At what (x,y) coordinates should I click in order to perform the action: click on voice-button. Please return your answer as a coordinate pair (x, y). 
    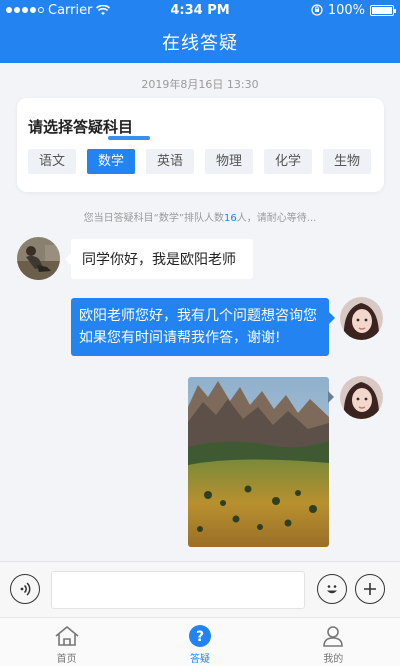
    Looking at the image, I should click on (25, 589).